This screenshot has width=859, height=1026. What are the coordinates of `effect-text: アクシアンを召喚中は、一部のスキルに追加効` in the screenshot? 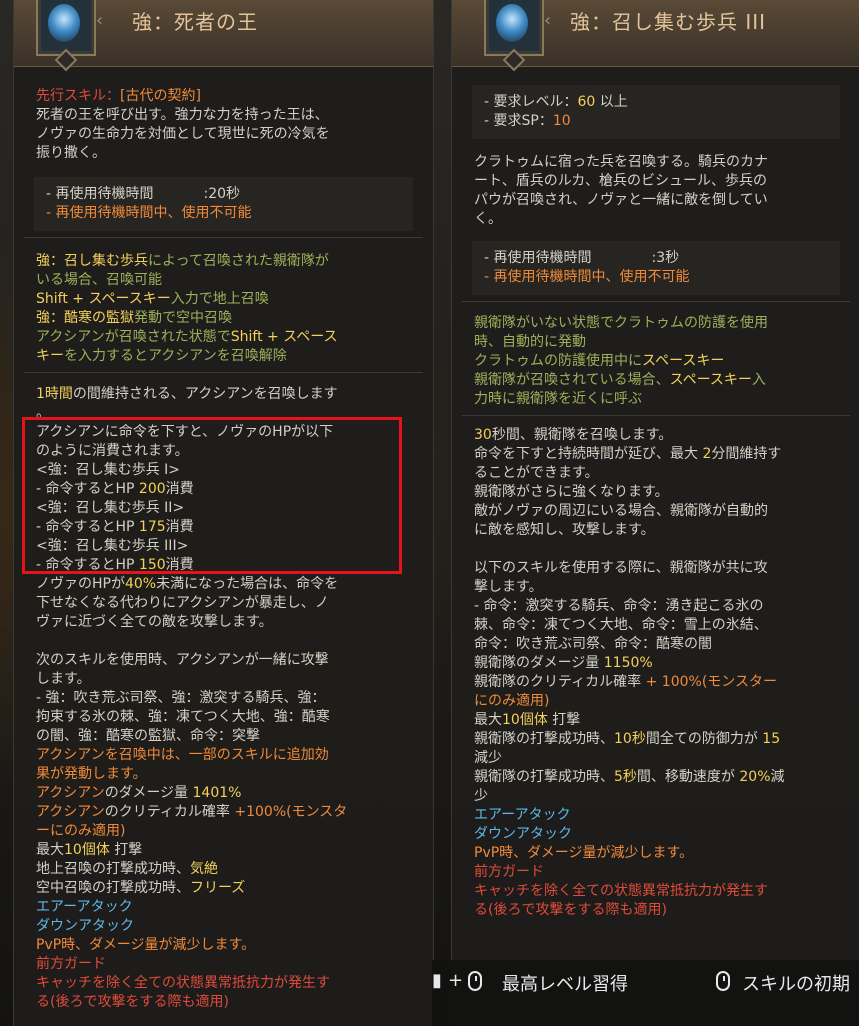 It's located at (182, 755).